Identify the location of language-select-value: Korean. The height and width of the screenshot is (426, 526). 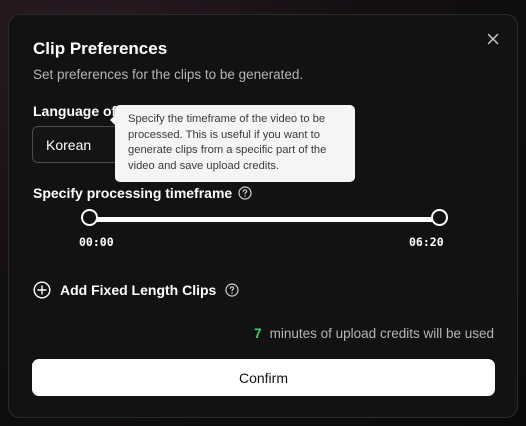
(69, 145).